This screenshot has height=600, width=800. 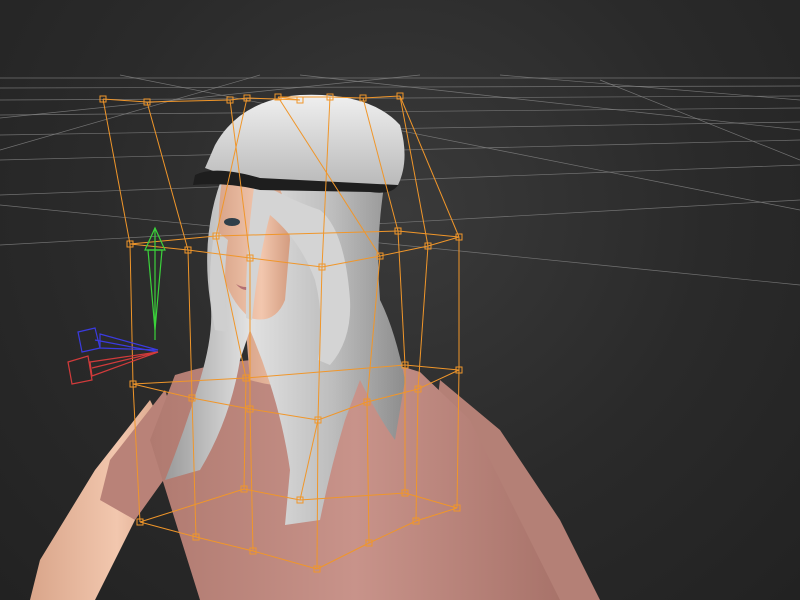 What do you see at coordinates (155, 283) in the screenshot?
I see `y-axis-arrow` at bounding box center [155, 283].